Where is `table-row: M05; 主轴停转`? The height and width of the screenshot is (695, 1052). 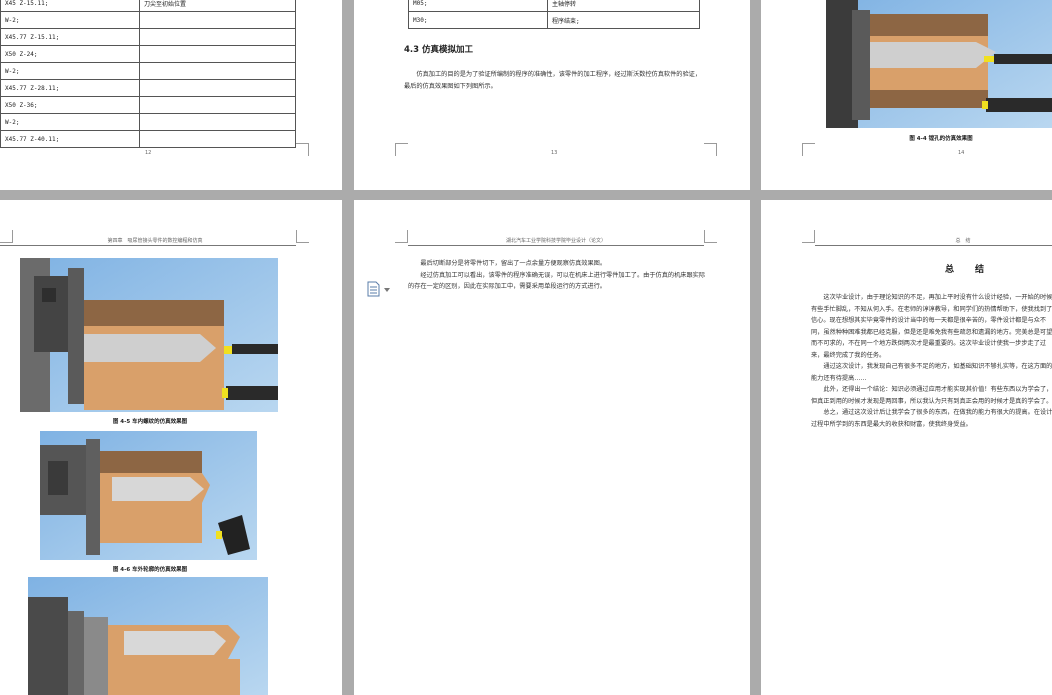
table-row: M05; 主轴停转 is located at coordinates (554, 6).